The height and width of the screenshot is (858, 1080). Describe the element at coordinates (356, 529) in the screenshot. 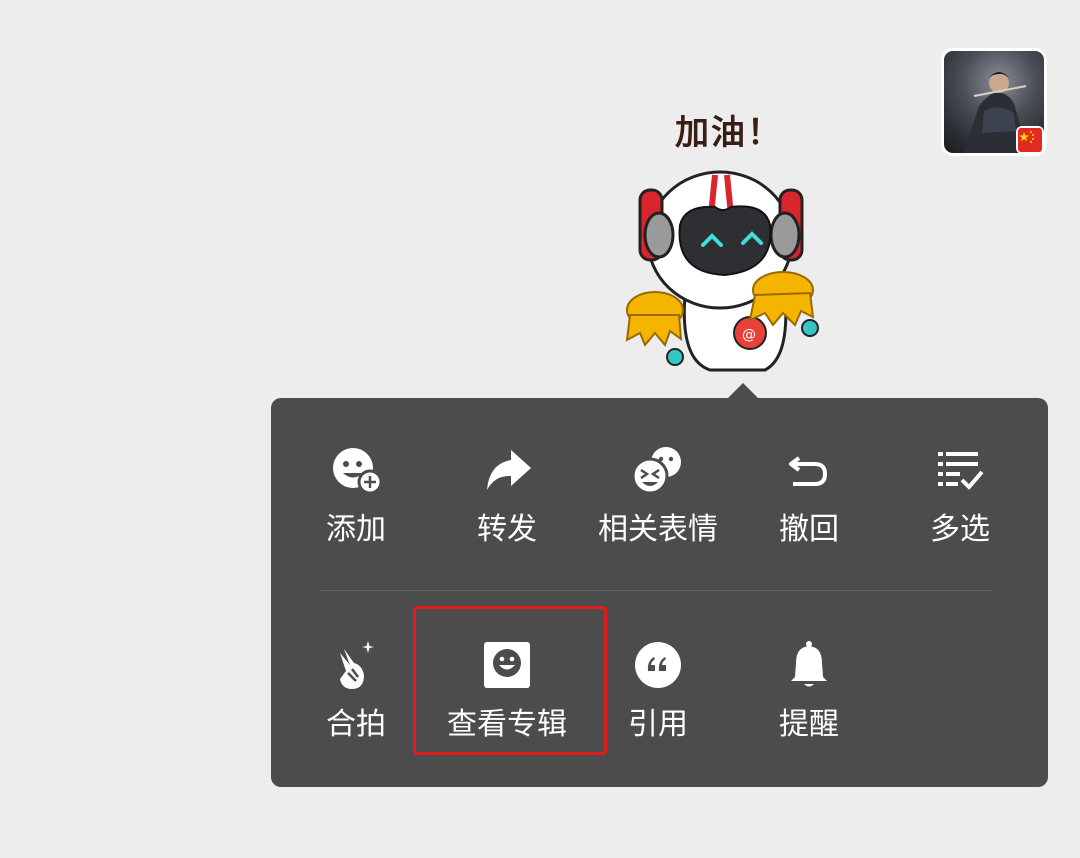

I see `menu-item-label: 添加` at that location.